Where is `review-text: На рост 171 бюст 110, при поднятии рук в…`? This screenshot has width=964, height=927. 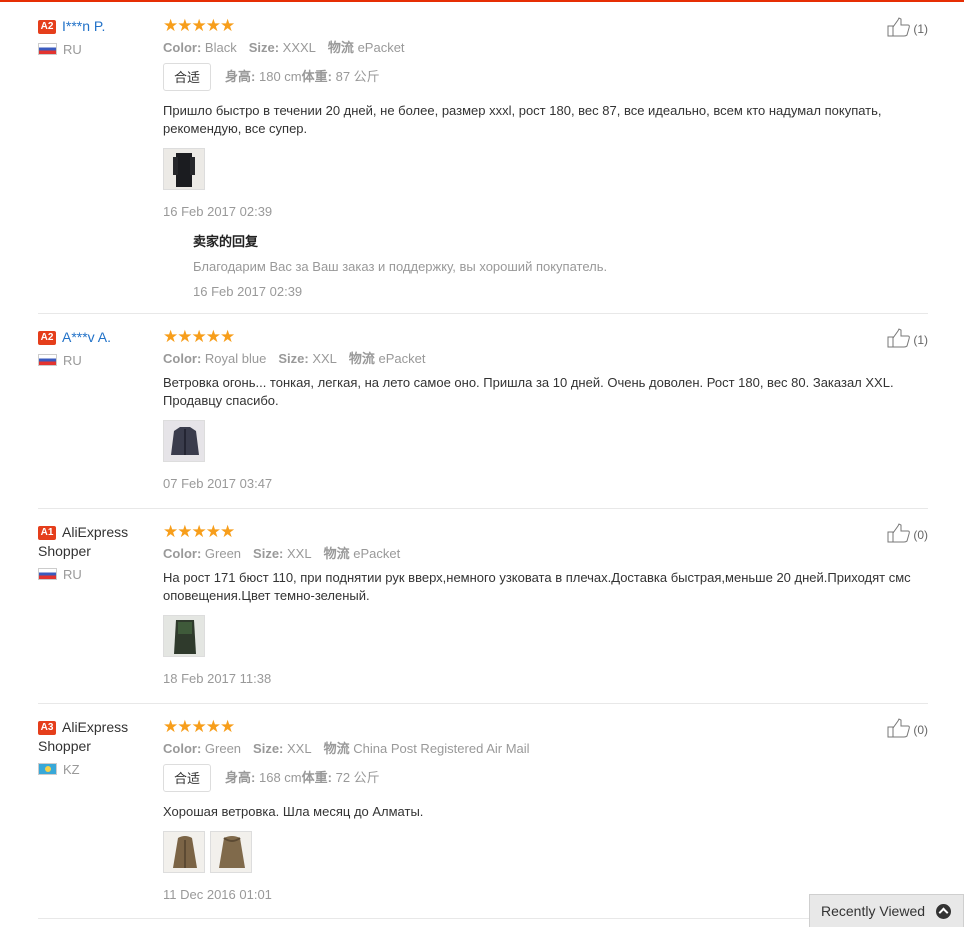
review-text: На рост 171 бюст 110, при поднятии рук в… is located at coordinates (537, 586).